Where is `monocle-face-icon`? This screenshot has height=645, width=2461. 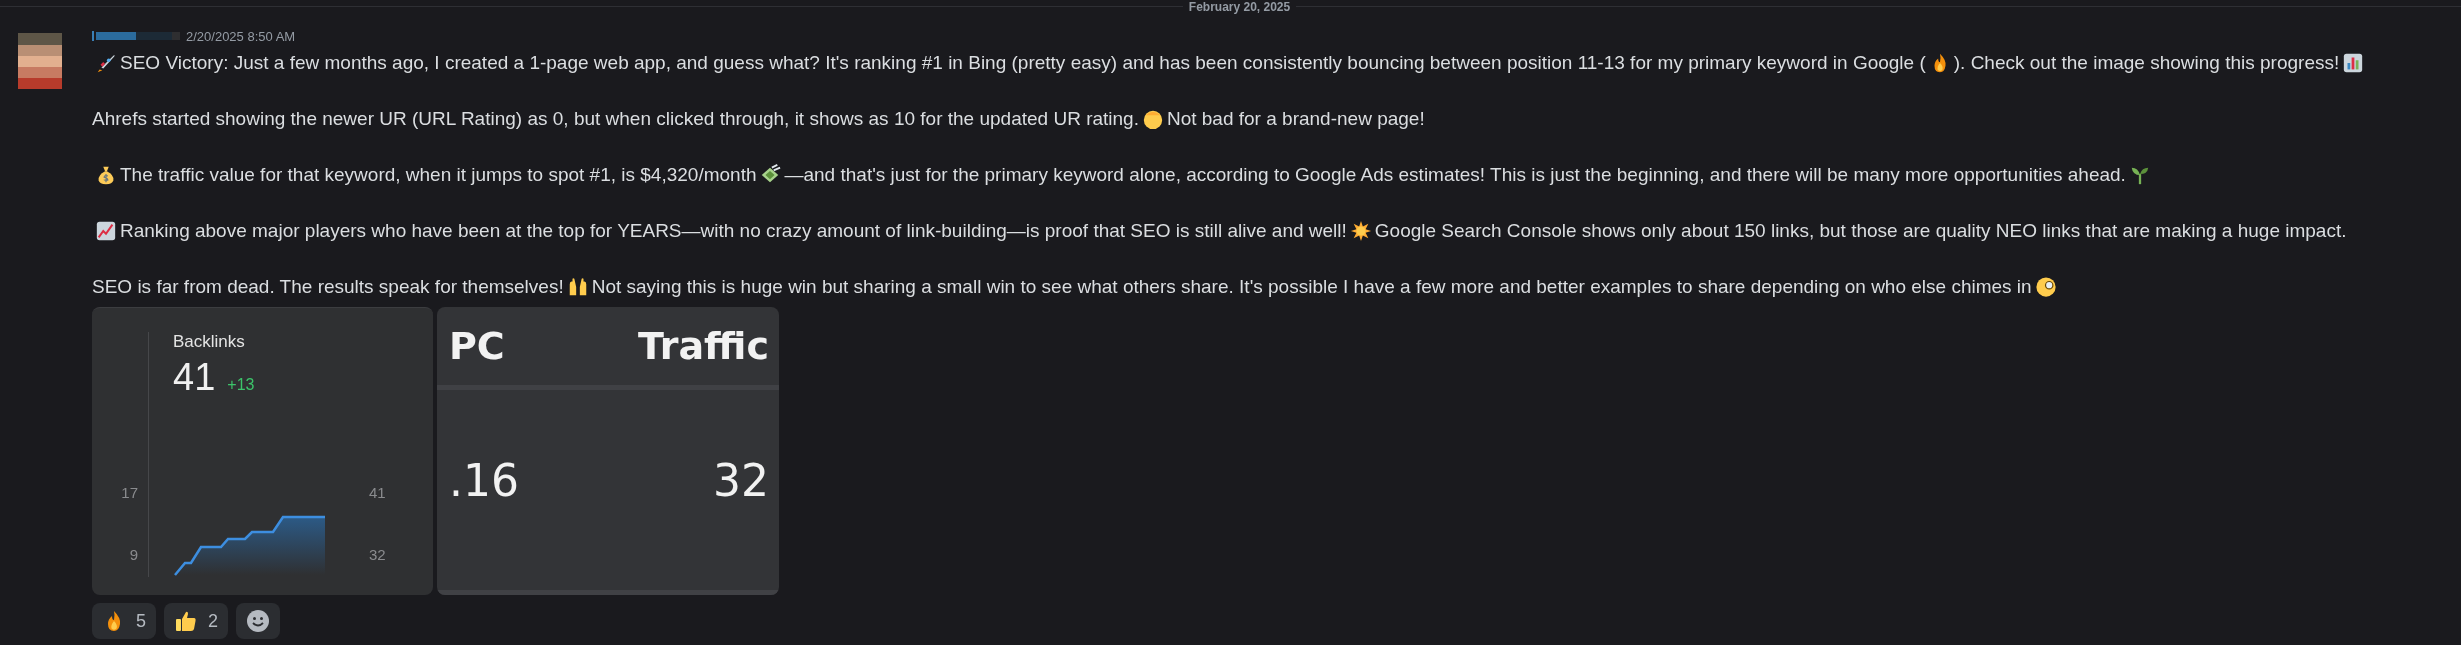 monocle-face-icon is located at coordinates (2045, 287).